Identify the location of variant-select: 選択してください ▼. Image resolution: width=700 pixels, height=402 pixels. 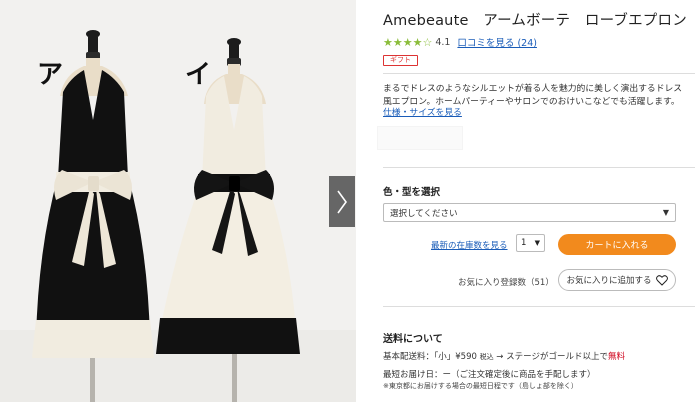
(529, 212).